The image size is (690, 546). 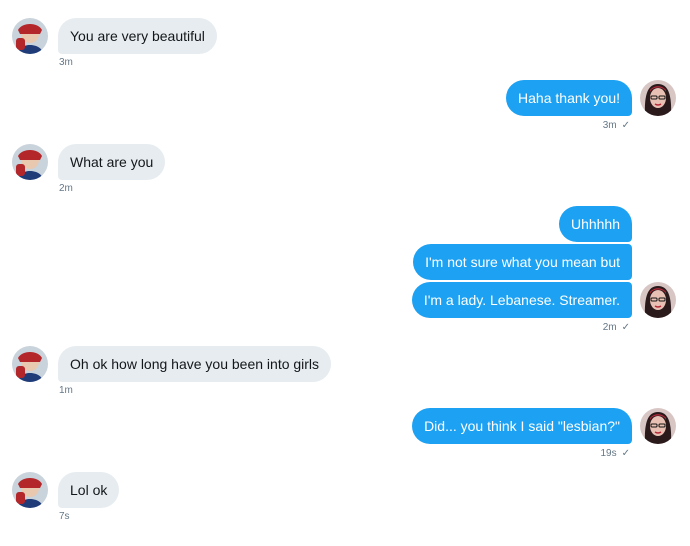 I want to click on message-bubble-outgoing: I'm a lady. Lebanese. Streamer., so click(x=521, y=300).